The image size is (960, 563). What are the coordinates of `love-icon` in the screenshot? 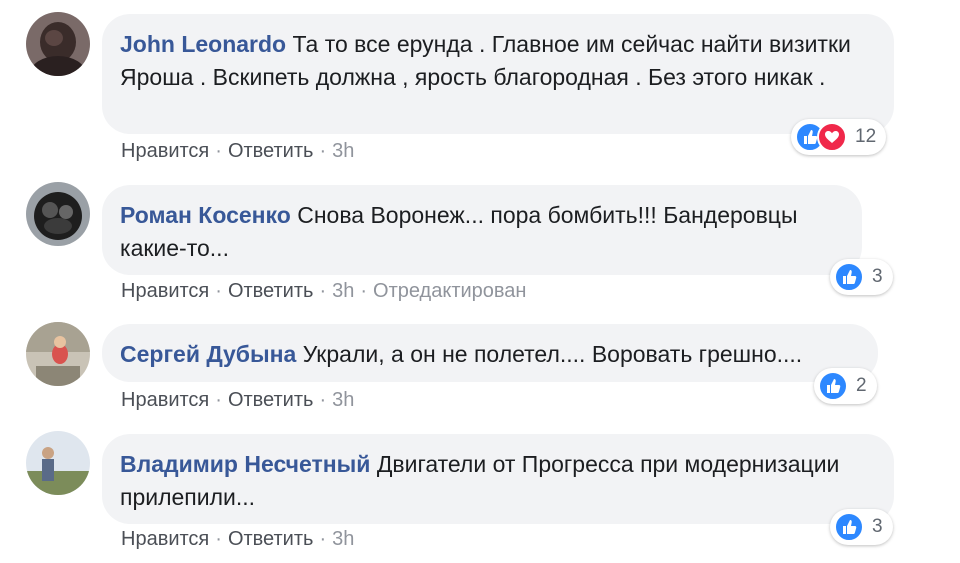 It's located at (832, 137).